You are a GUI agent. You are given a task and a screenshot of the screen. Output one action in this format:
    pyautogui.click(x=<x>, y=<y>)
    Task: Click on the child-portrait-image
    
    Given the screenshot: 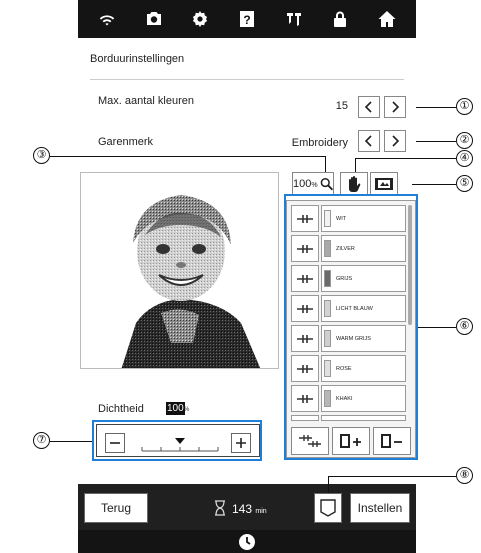 What is the action you would take?
    pyautogui.click(x=179, y=270)
    